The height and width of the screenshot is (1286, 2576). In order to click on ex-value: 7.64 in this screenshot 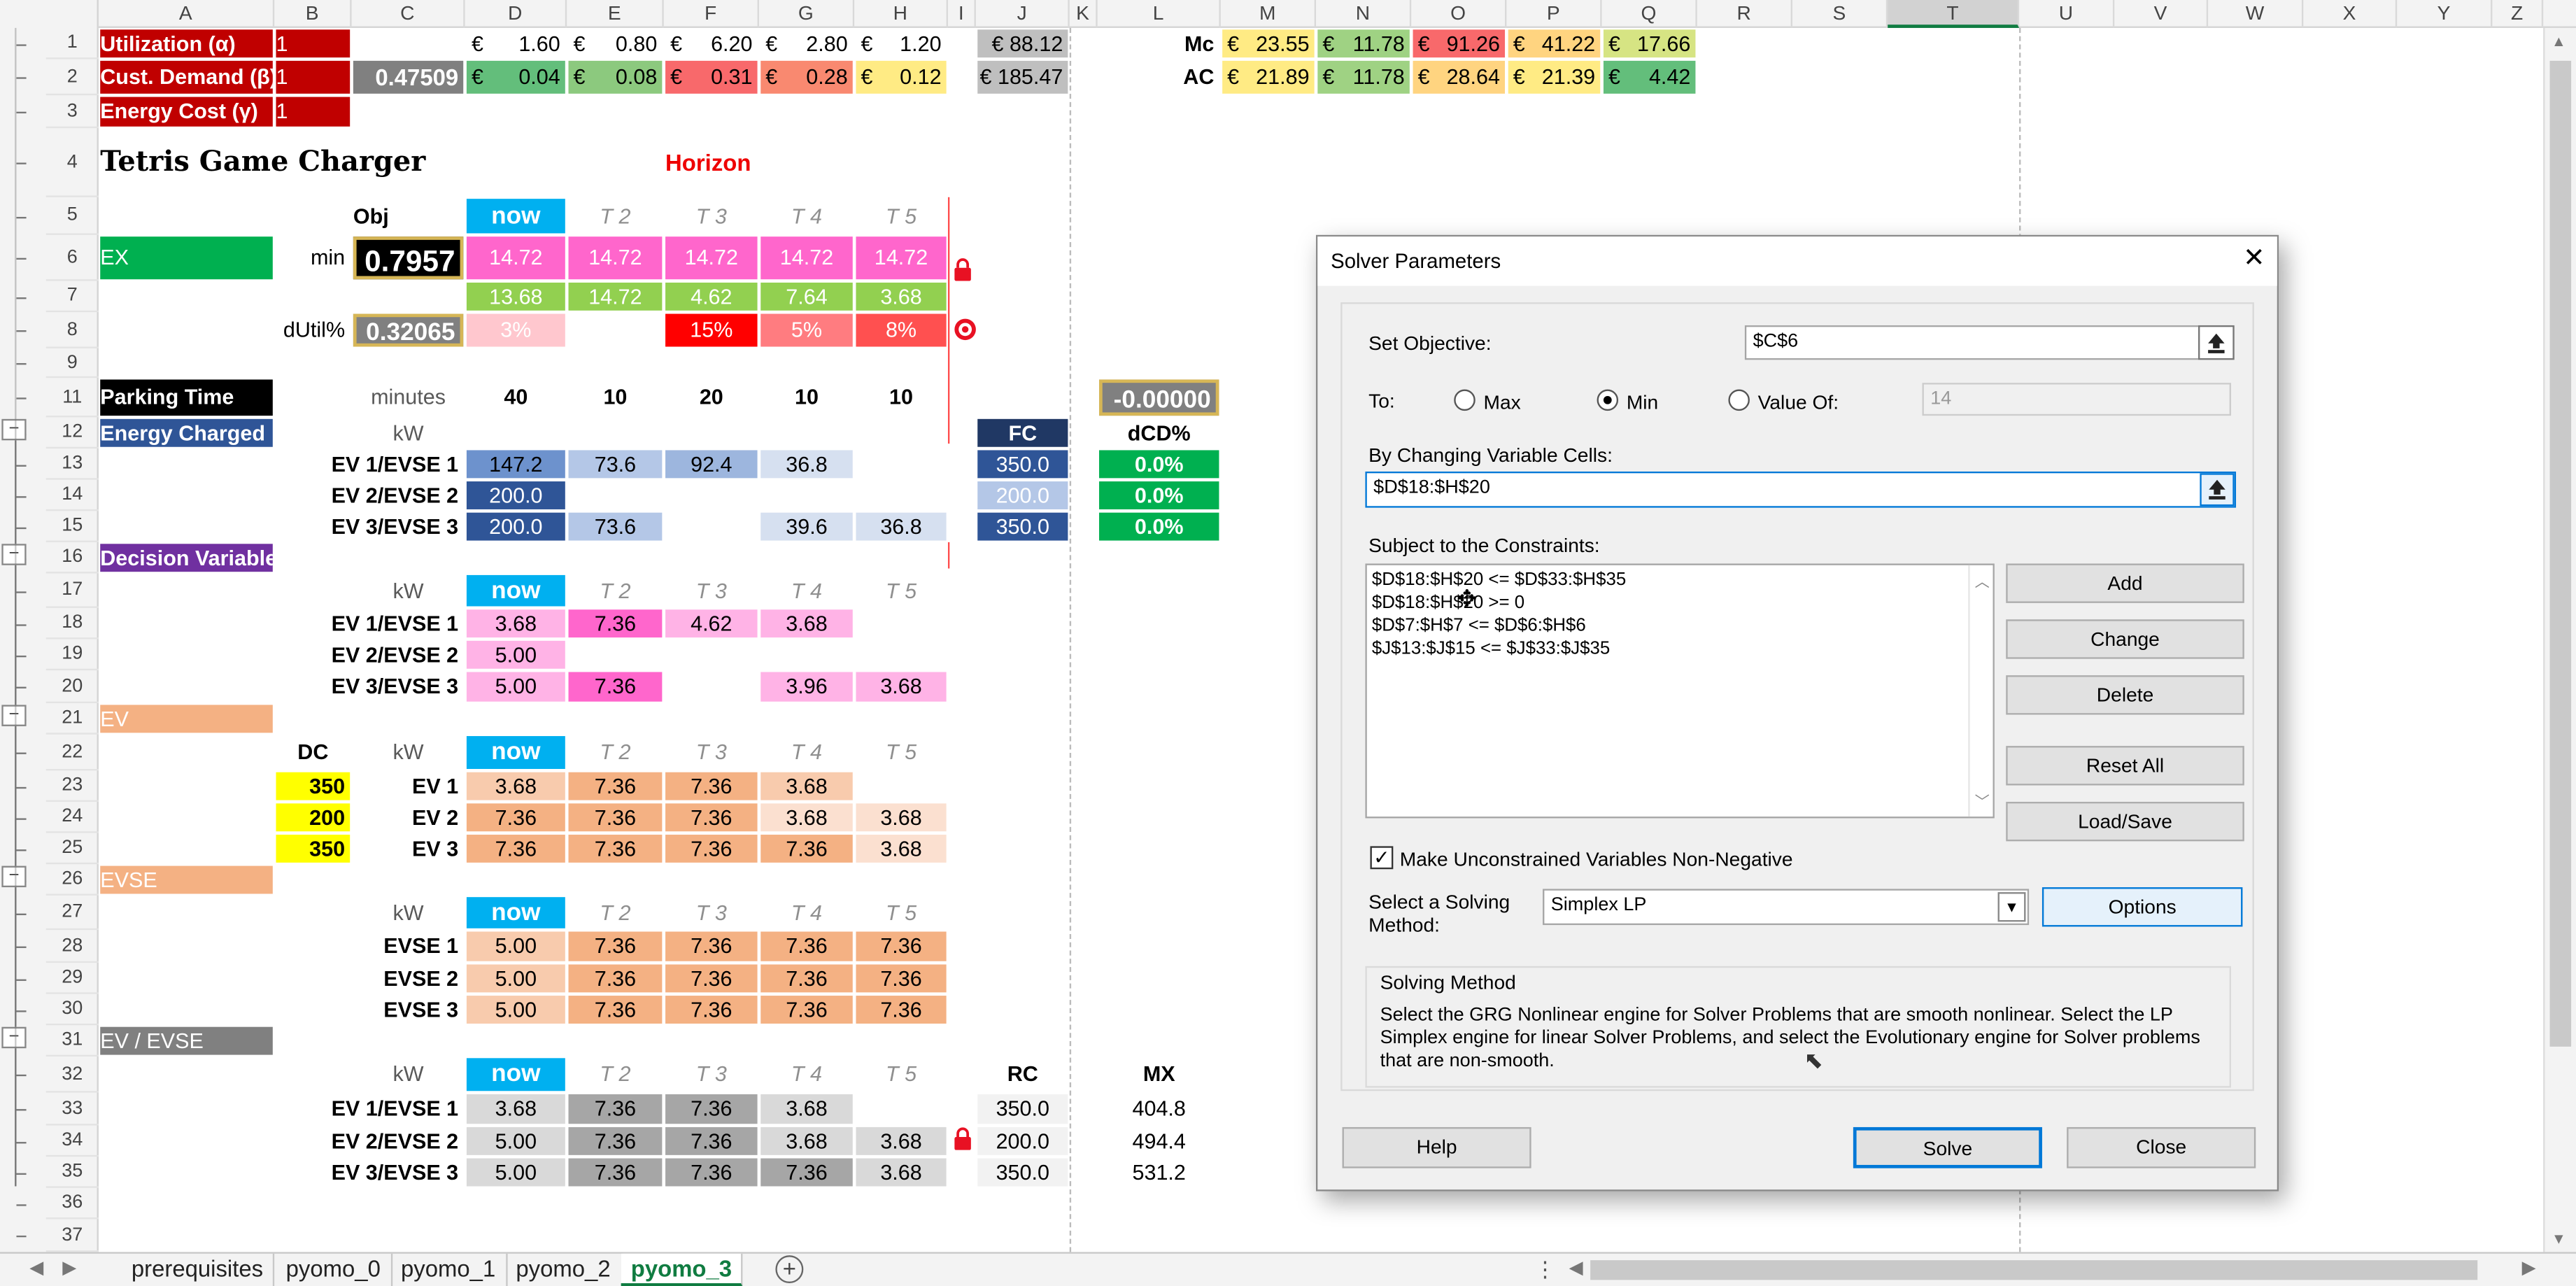, I will do `click(806, 296)`.